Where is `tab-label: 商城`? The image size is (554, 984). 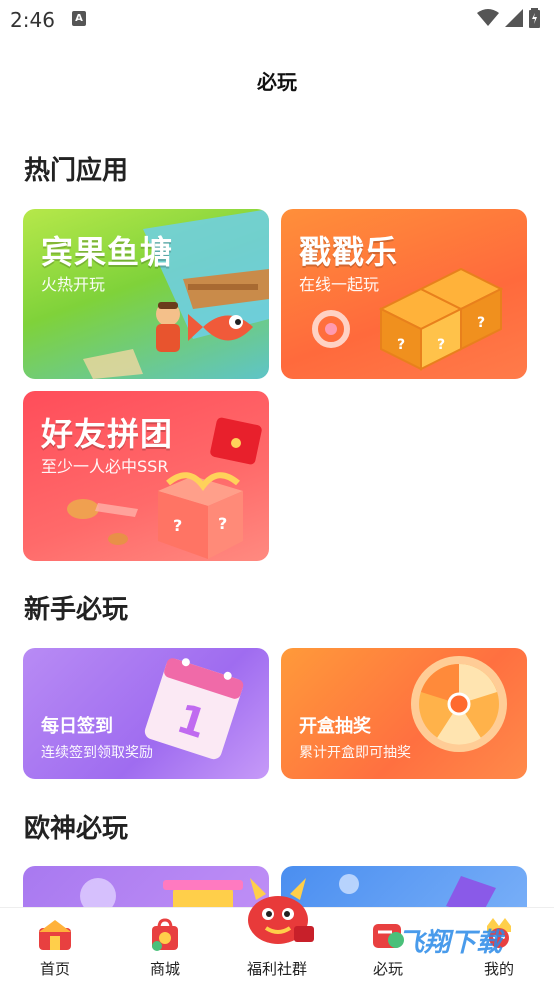
tab-label: 商城 is located at coordinates (164, 969).